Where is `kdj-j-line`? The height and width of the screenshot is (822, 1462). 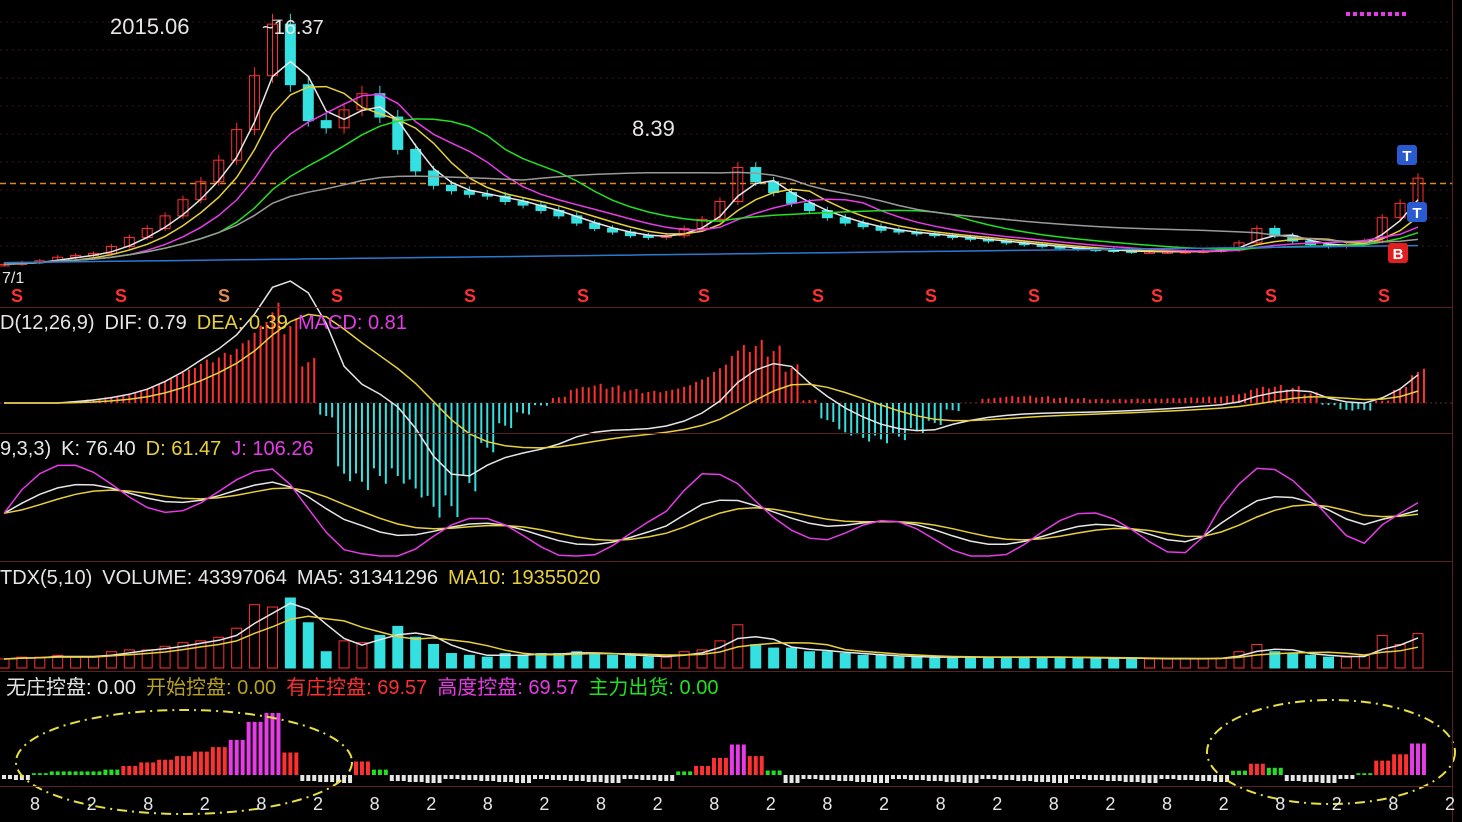 kdj-j-line is located at coordinates (711, 510).